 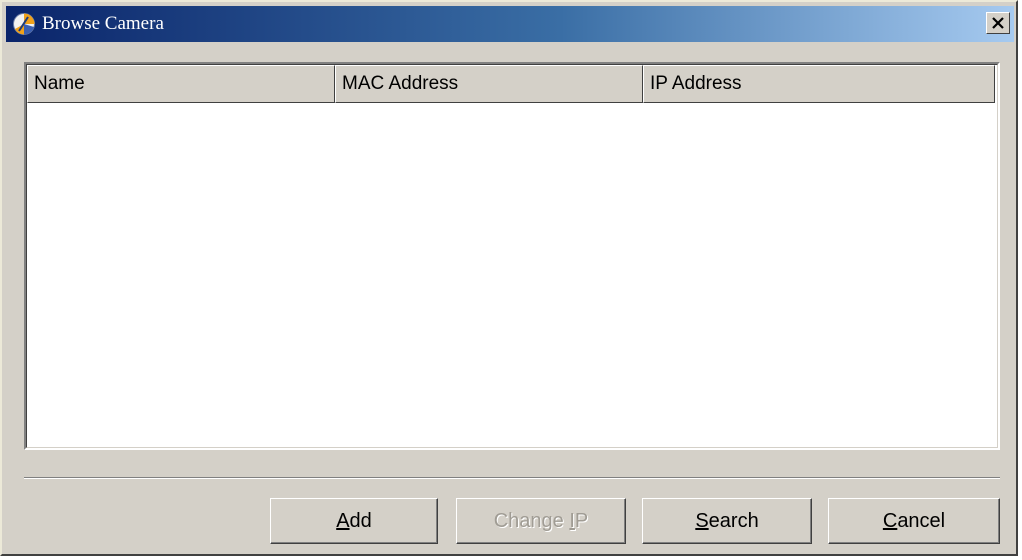 I want to click on change-ip-button: Change IP, so click(x=541, y=521).